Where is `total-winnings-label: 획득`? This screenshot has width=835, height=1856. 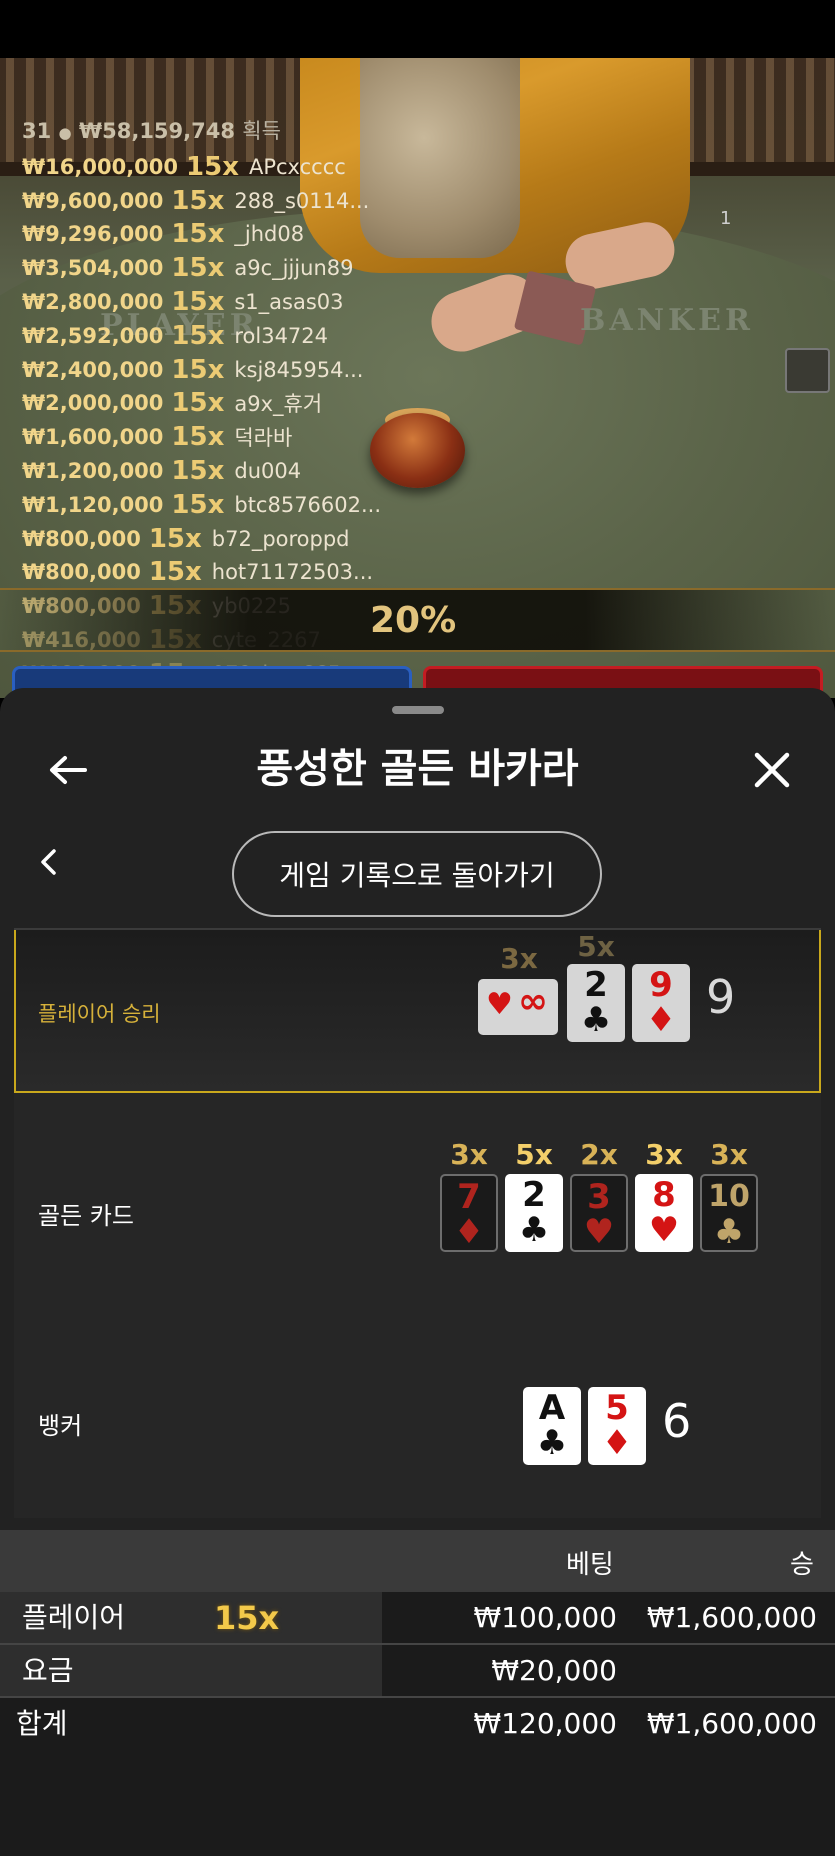 total-winnings-label: 획득 is located at coordinates (261, 131).